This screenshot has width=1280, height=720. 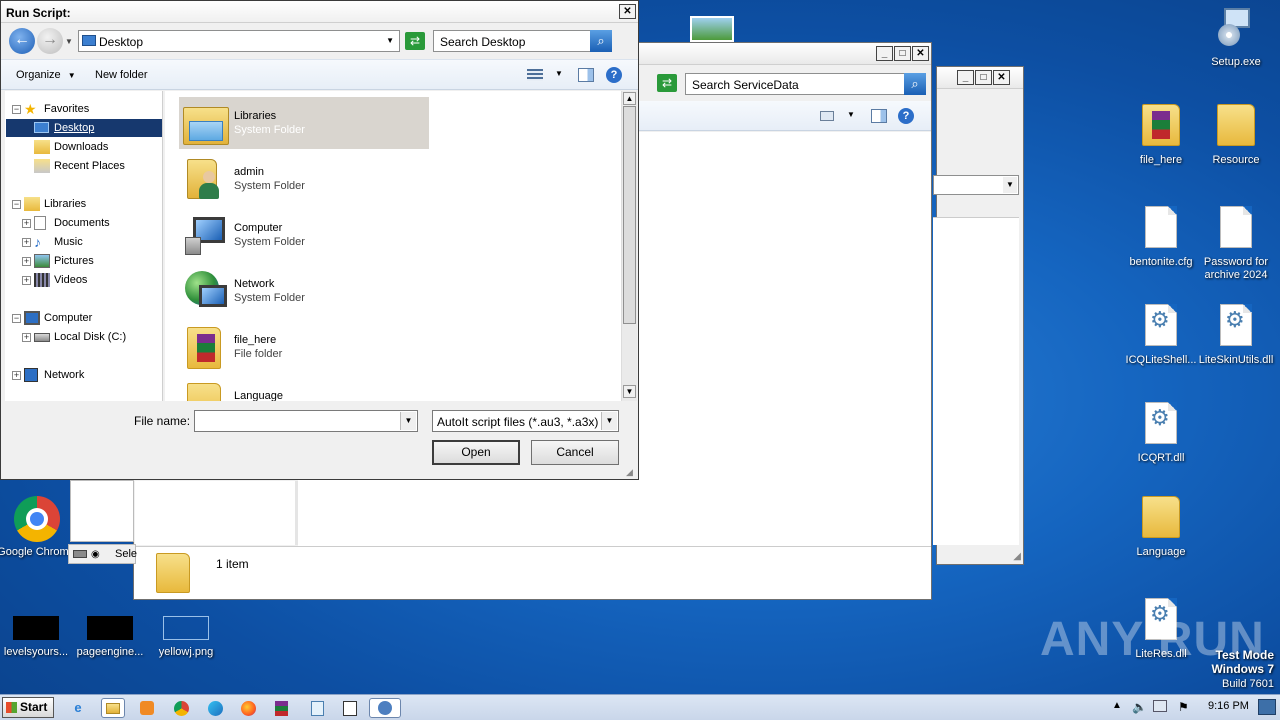 I want to click on active-app-taskbar-icon, so click(x=385, y=708).